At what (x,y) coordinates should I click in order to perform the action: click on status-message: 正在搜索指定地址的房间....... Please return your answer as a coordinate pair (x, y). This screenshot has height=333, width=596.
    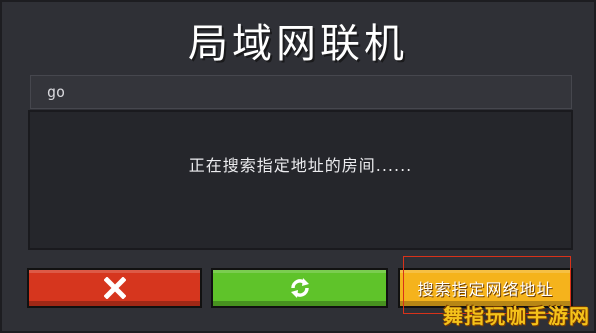
    Looking at the image, I should click on (300, 165).